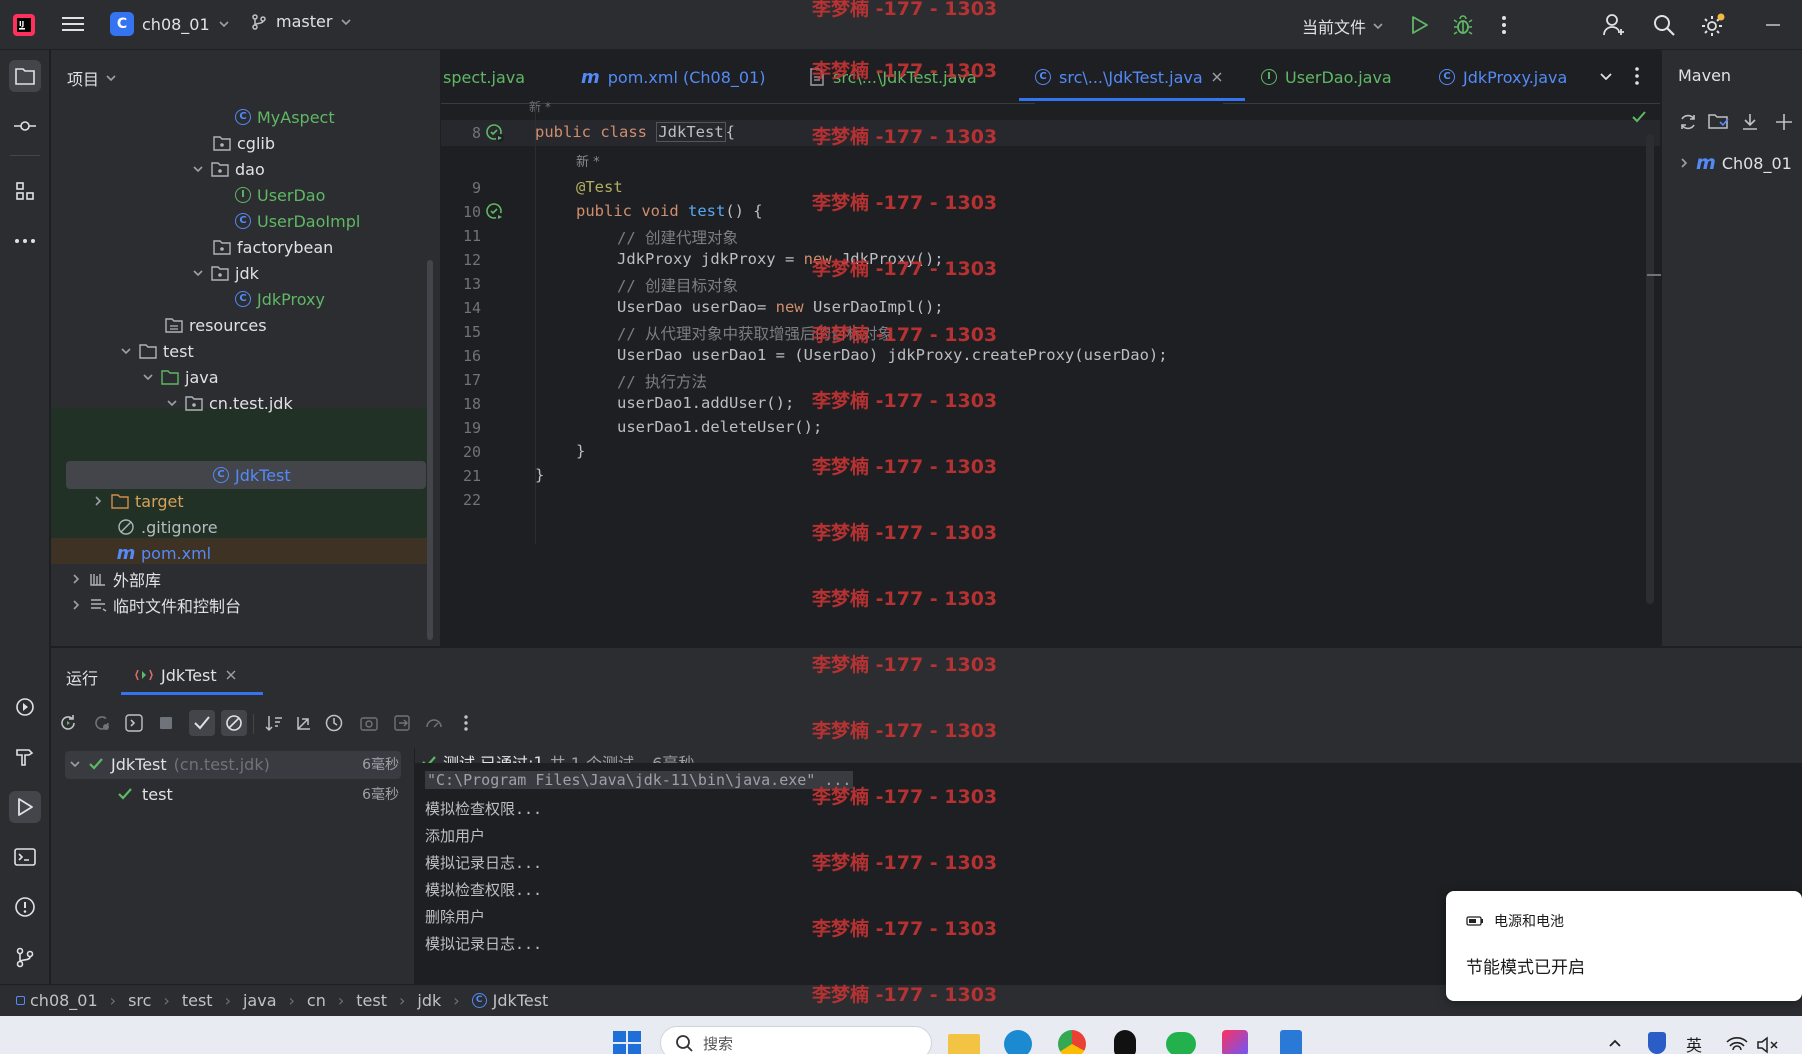 Image resolution: width=1802 pixels, height=1054 pixels. I want to click on intellij-logo-icon: IJ, so click(24, 25).